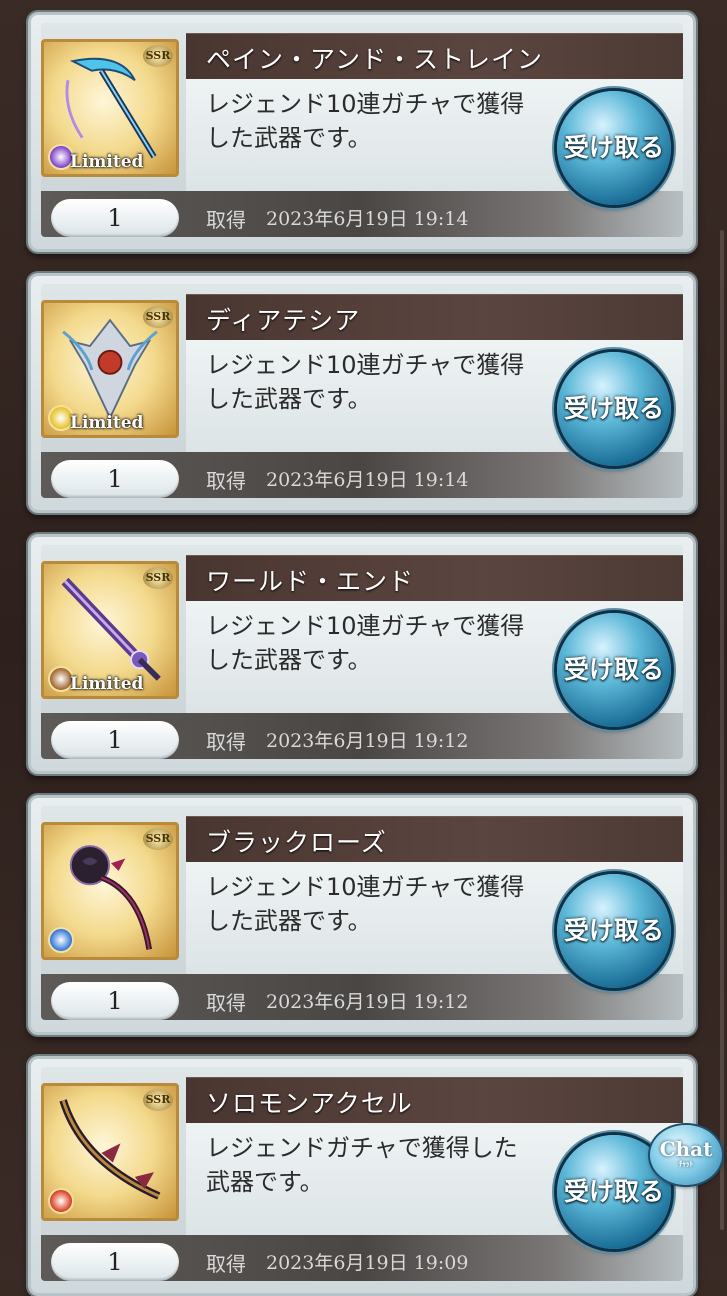 The width and height of the screenshot is (727, 1296). What do you see at coordinates (309, 1103) in the screenshot?
I see `item-title: ソロモンアクセル` at bounding box center [309, 1103].